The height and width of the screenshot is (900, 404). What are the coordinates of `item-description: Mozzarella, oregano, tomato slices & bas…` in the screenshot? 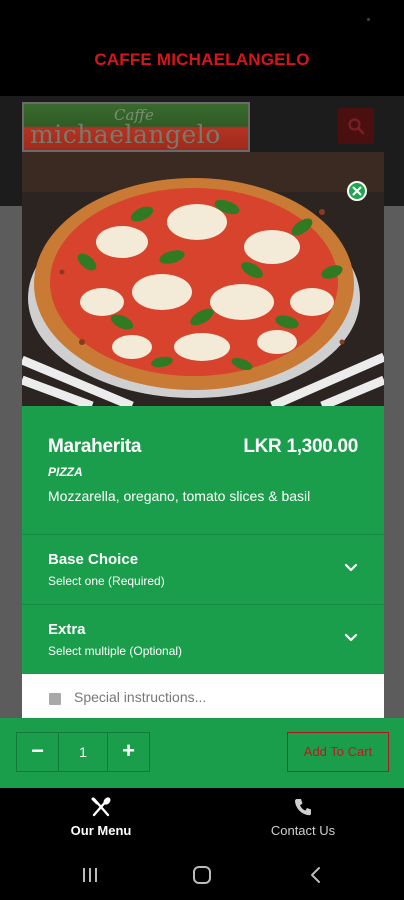 It's located at (179, 496).